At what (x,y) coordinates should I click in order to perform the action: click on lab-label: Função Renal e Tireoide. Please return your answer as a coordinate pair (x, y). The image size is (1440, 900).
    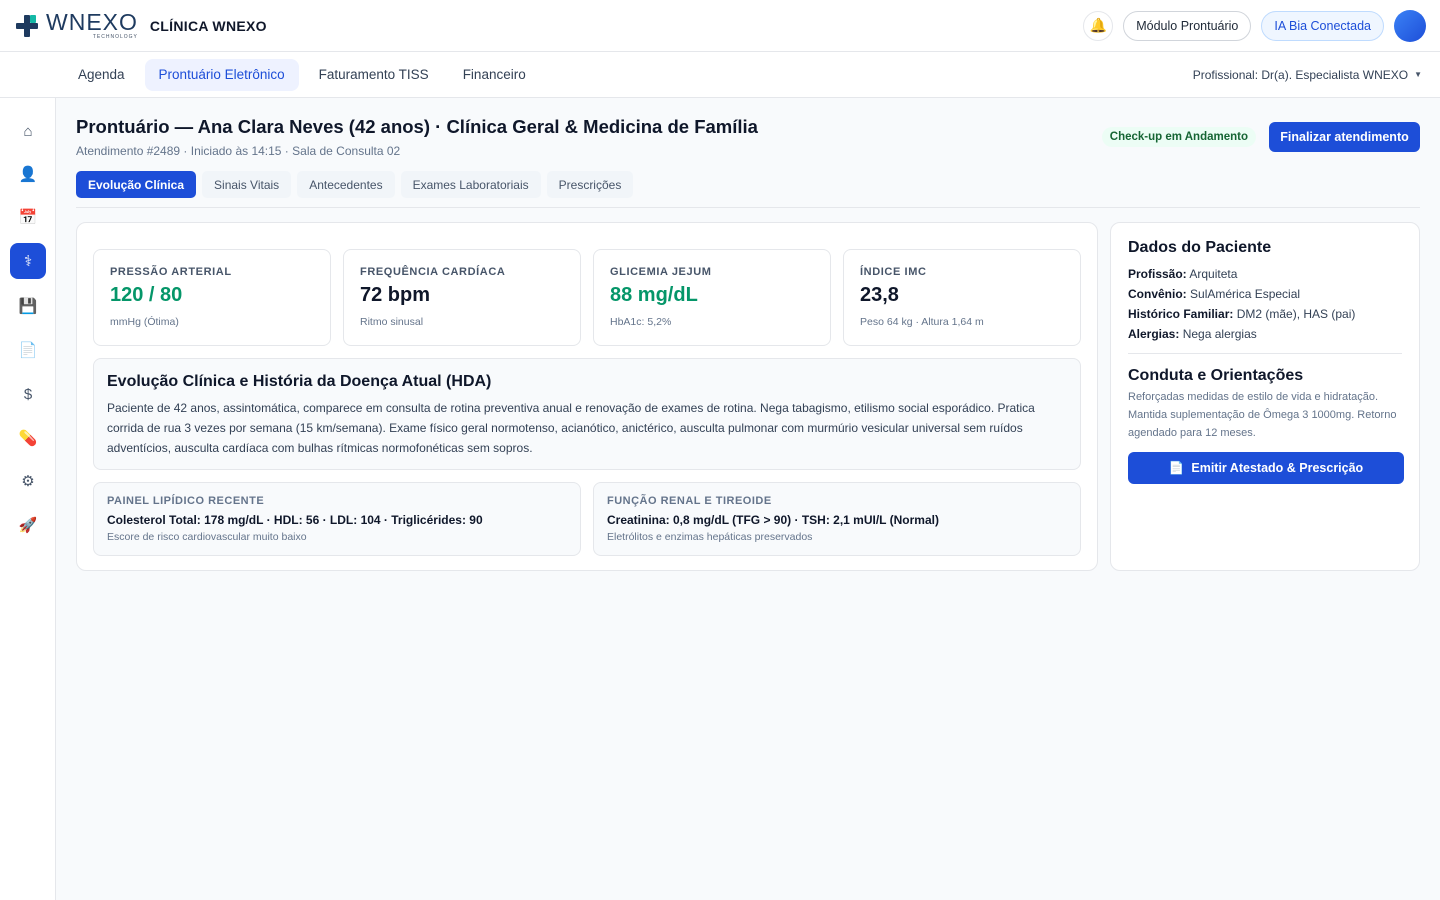
    Looking at the image, I should click on (689, 501).